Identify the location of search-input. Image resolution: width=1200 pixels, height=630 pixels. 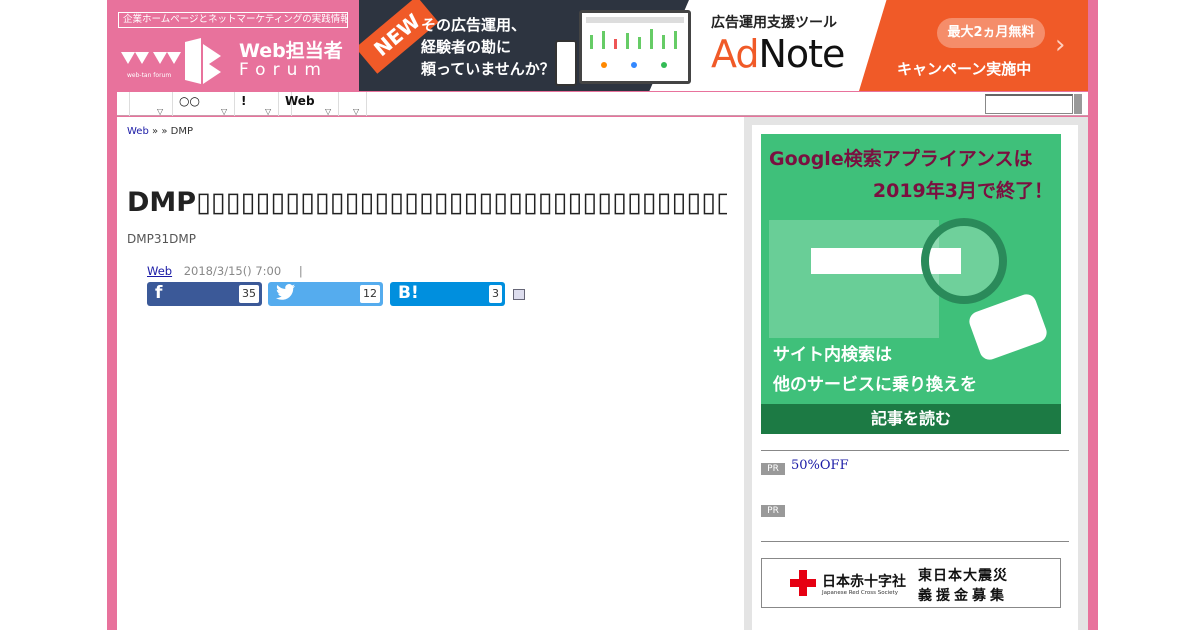
(1029, 104).